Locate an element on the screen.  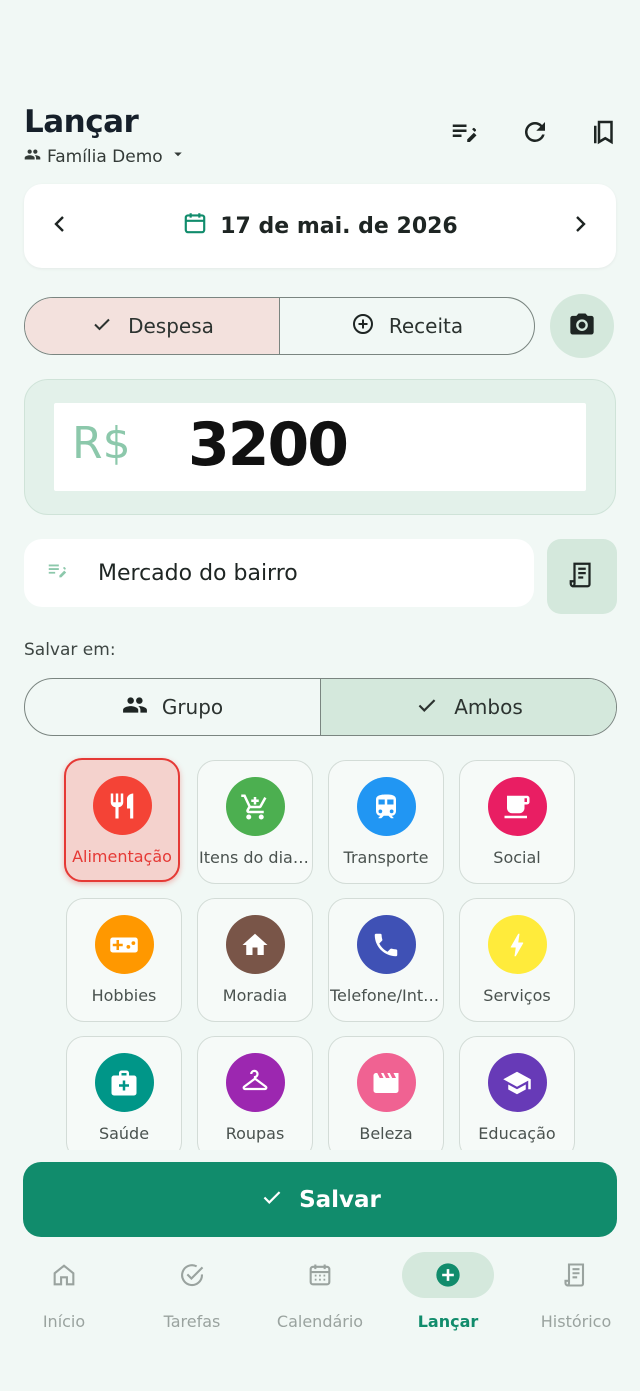
category-label: Alimentação is located at coordinates (122, 856).